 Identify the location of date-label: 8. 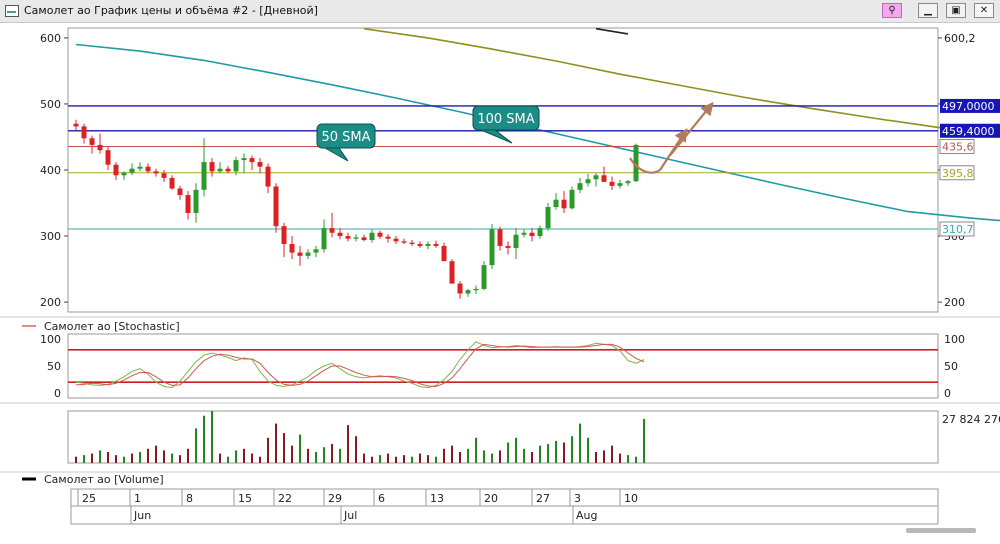
(189, 498).